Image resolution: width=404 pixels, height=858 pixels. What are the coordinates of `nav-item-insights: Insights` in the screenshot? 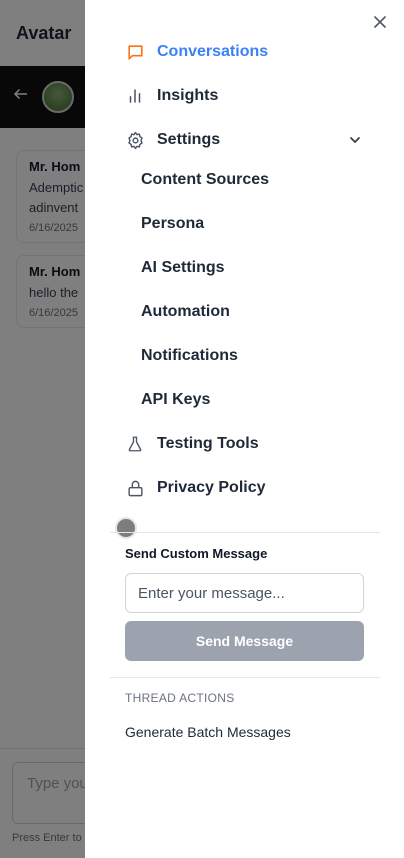 It's located at (245, 96).